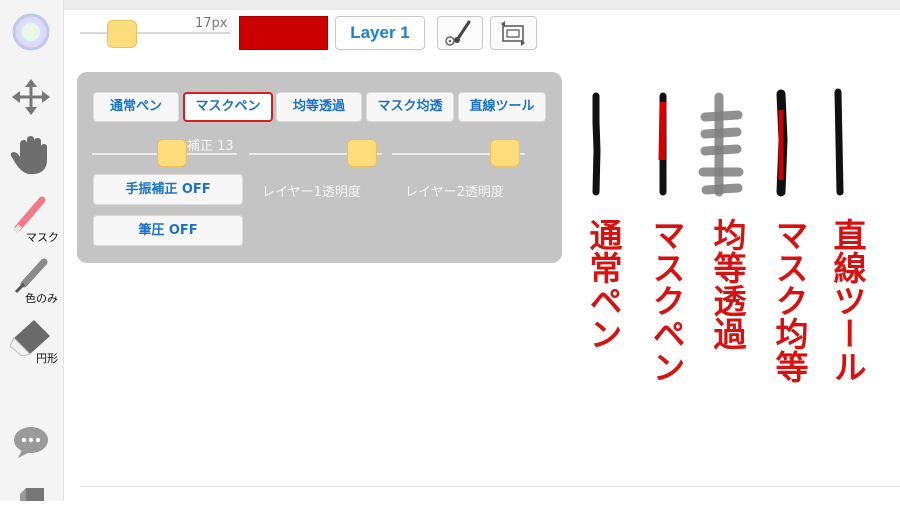 Image resolution: width=900 pixels, height=505 pixels. Describe the element at coordinates (839, 142) in the screenshot. I see `line-tool-stroke` at that location.